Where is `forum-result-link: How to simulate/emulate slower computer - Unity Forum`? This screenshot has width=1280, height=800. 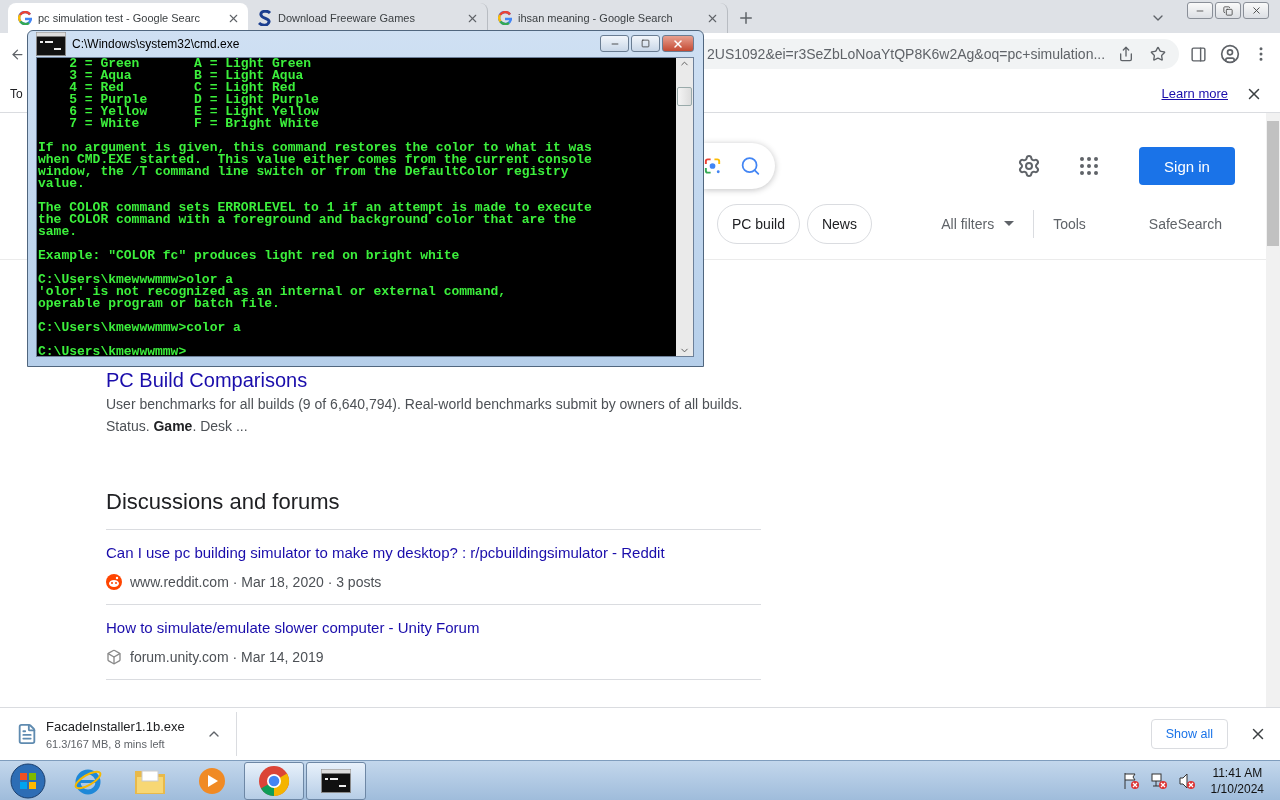
forum-result-link: How to simulate/emulate slower computer - Unity Forum is located at coordinates (293, 628).